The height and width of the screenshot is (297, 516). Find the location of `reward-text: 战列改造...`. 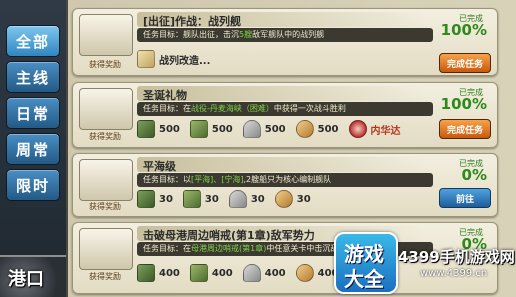

reward-text: 战列改造... is located at coordinates (185, 61).